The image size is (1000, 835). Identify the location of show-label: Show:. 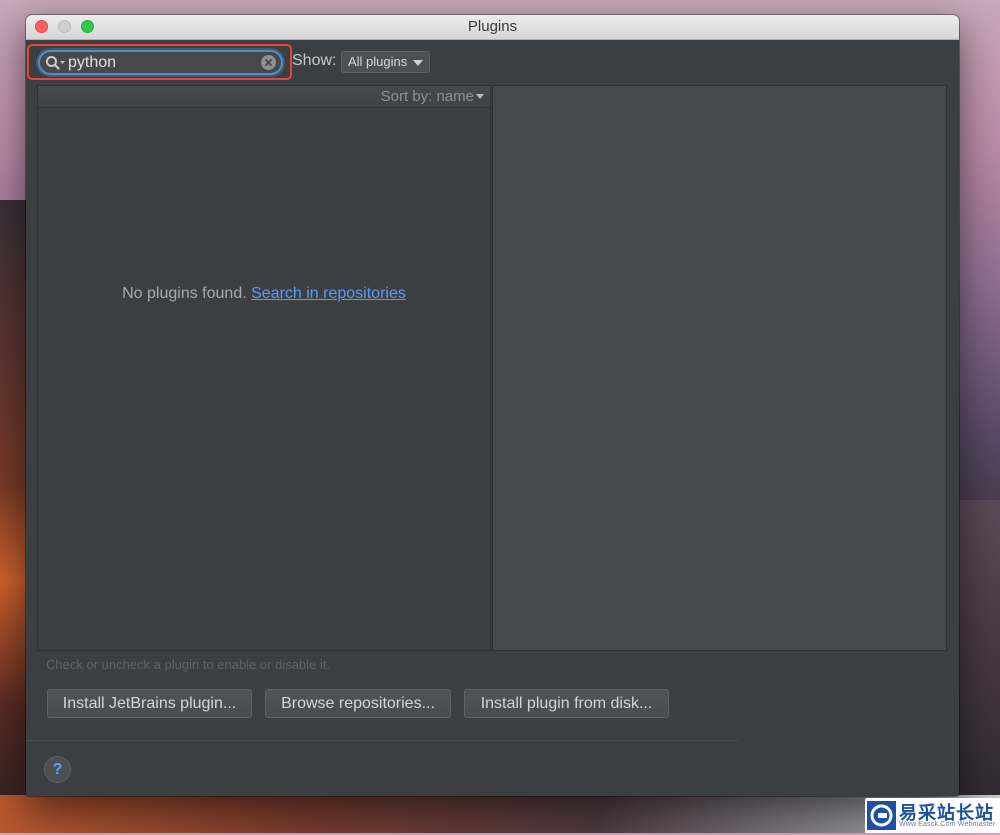
(314, 60).